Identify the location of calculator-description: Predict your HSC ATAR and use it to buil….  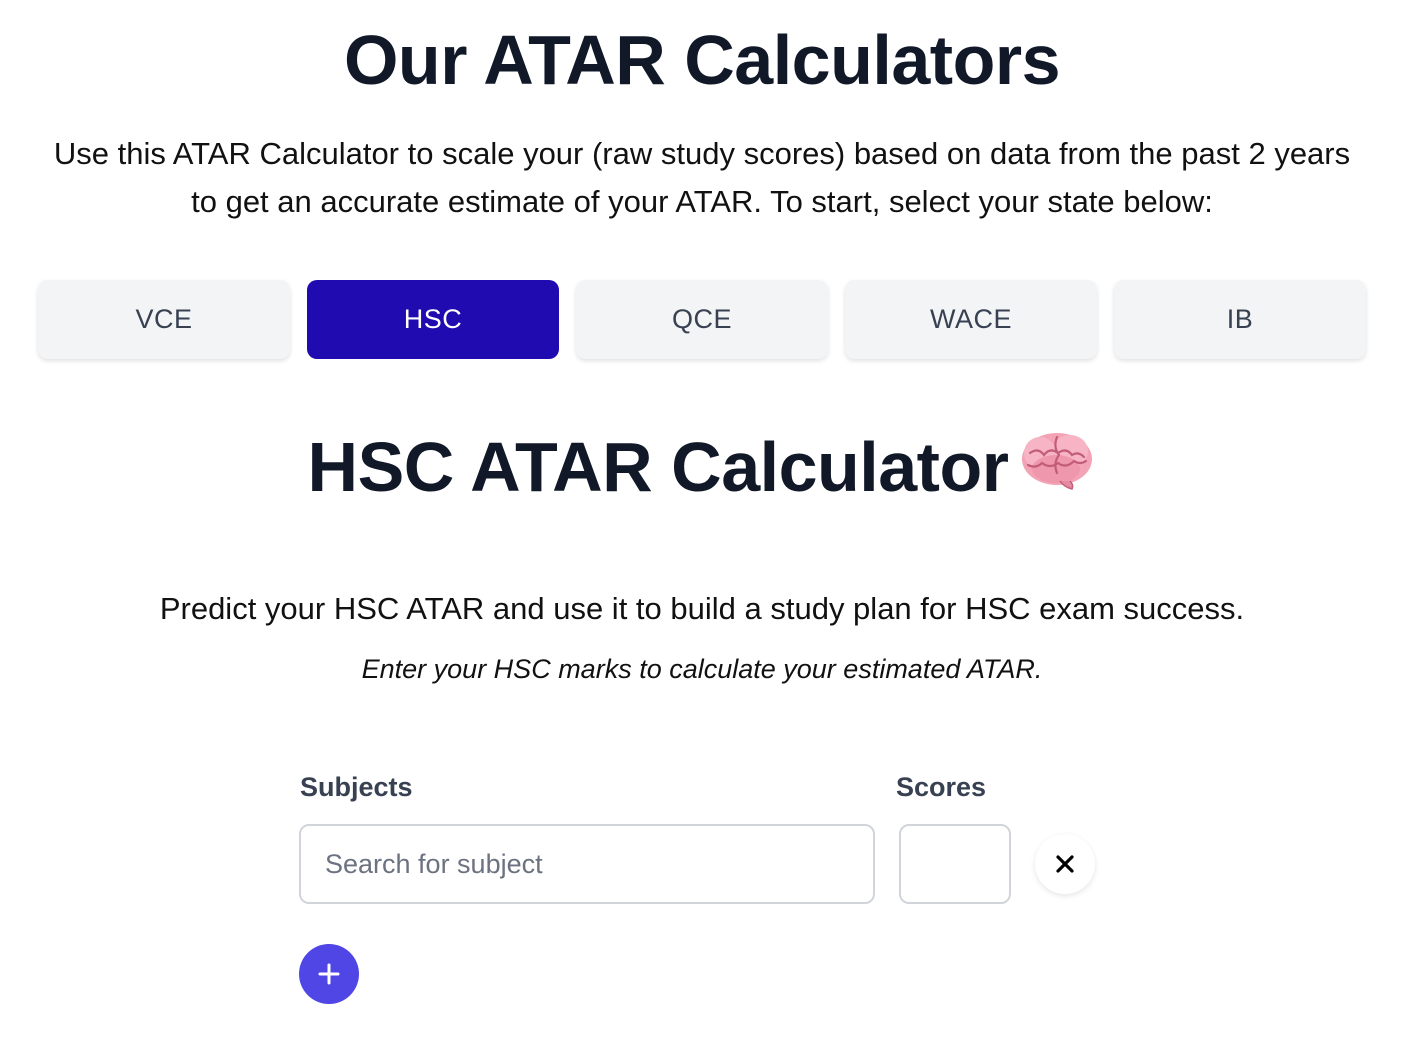
(702, 608).